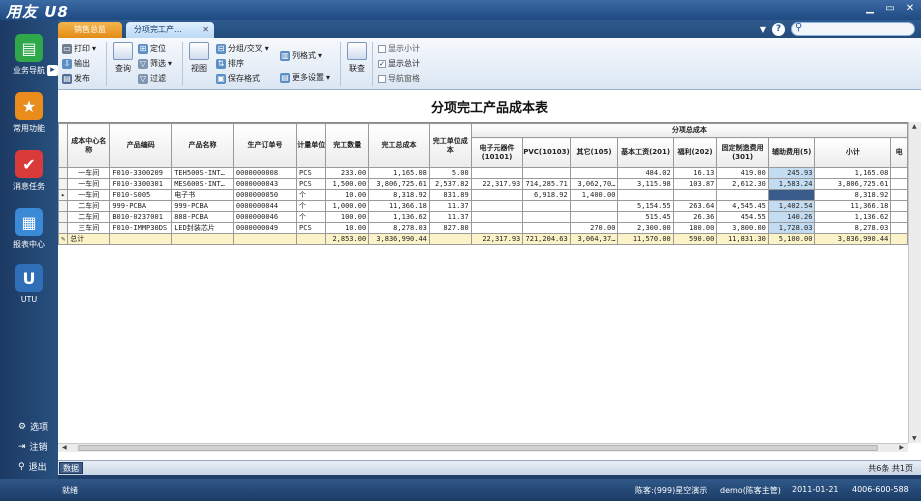  What do you see at coordinates (914, 282) in the screenshot?
I see `vertical-scrollbar: ▲ ▼` at bounding box center [914, 282].